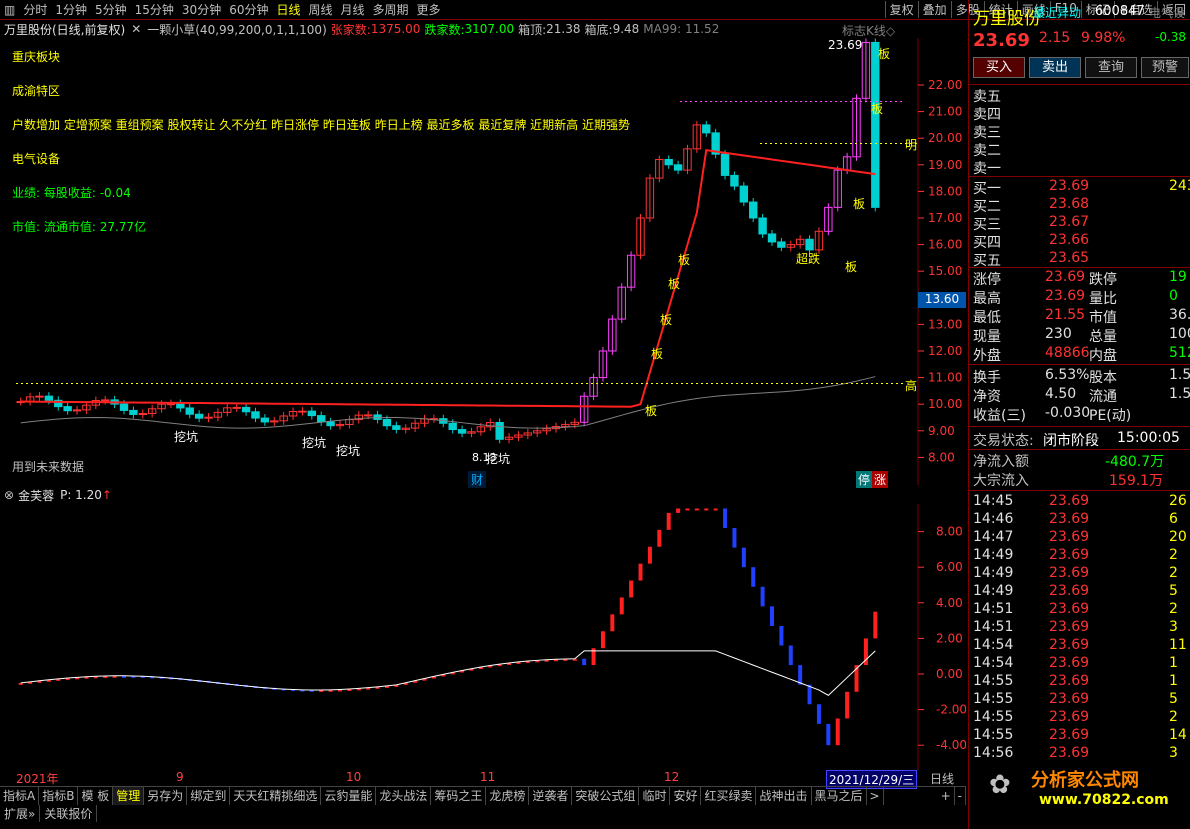 Image resolution: width=1190 pixels, height=829 pixels. I want to click on tab-timeframe-8: 月线, so click(353, 9).